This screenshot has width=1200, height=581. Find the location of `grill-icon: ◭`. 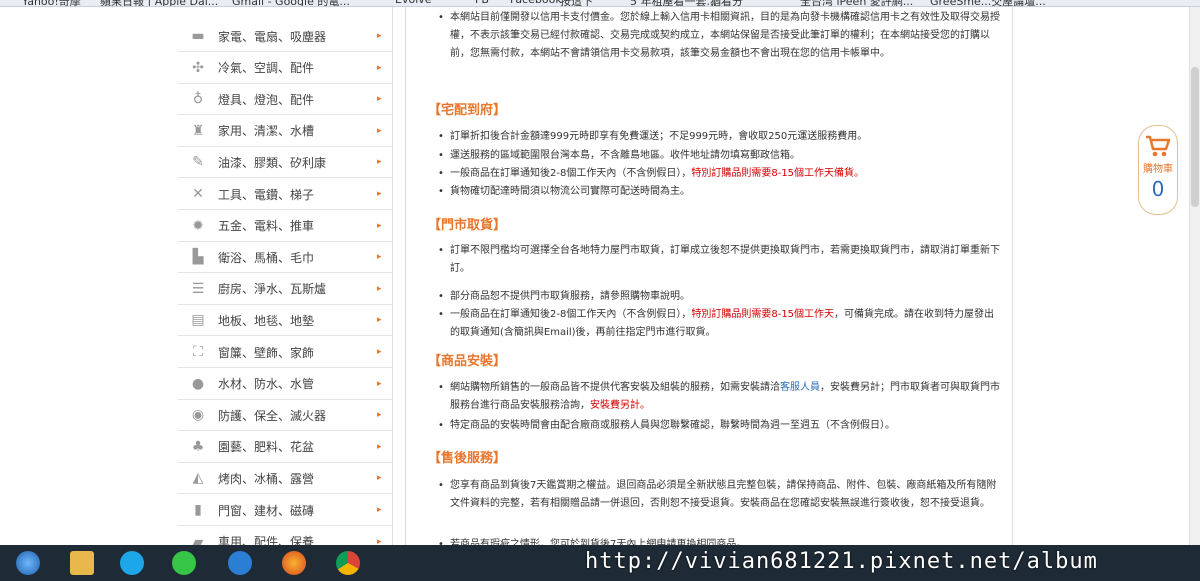

grill-icon: ◭ is located at coordinates (198, 478).